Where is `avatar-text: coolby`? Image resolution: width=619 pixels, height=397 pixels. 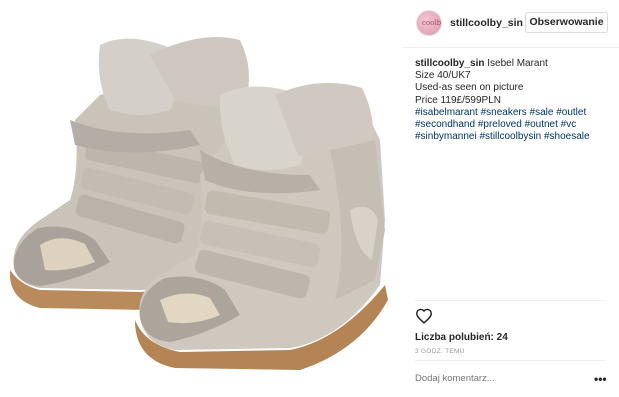
avatar-text: coolby is located at coordinates (432, 23).